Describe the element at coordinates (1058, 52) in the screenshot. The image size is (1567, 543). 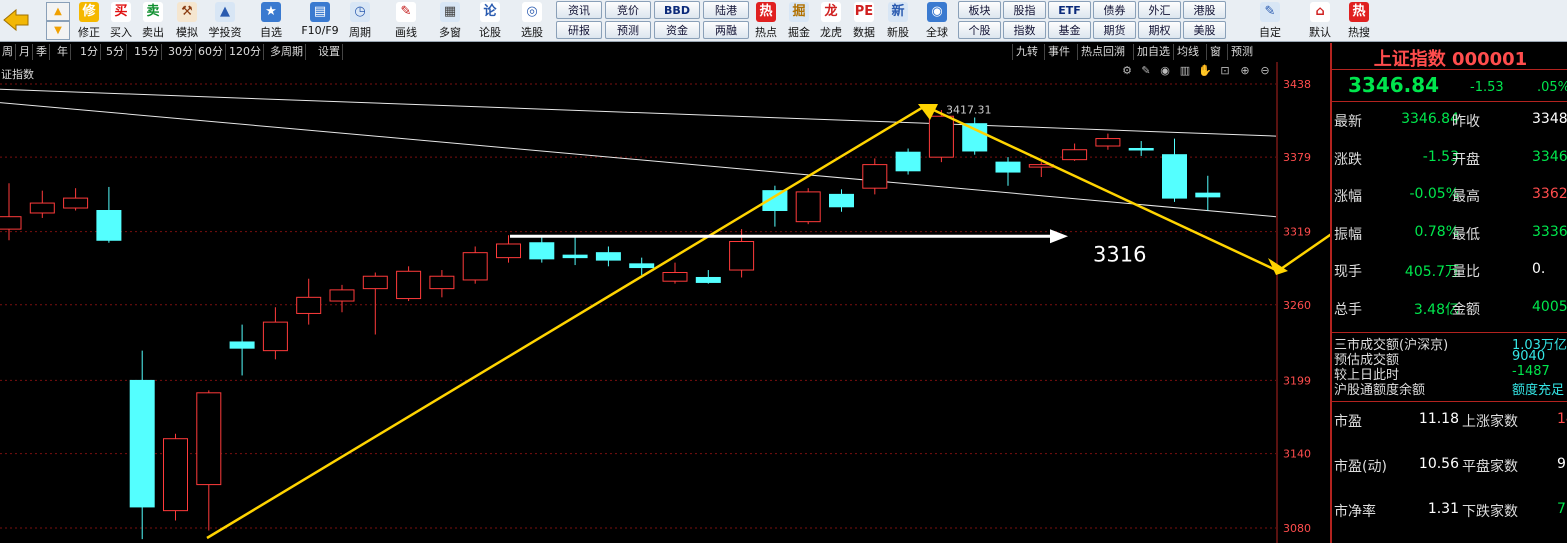
I see `chart-option-1: 事件` at that location.